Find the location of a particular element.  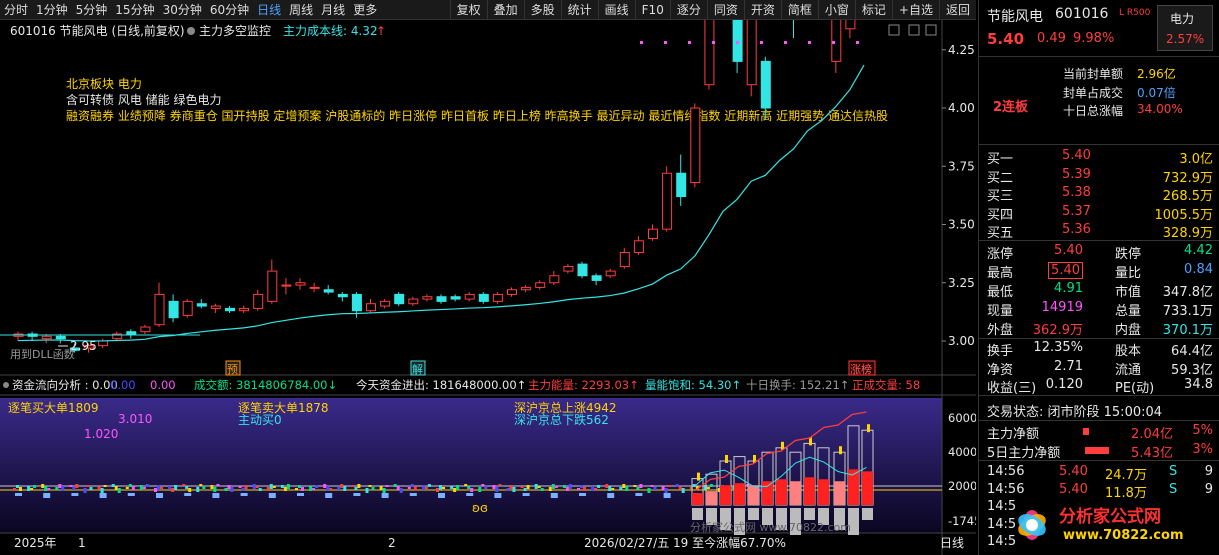

period-9: 更多 is located at coordinates (365, 10).